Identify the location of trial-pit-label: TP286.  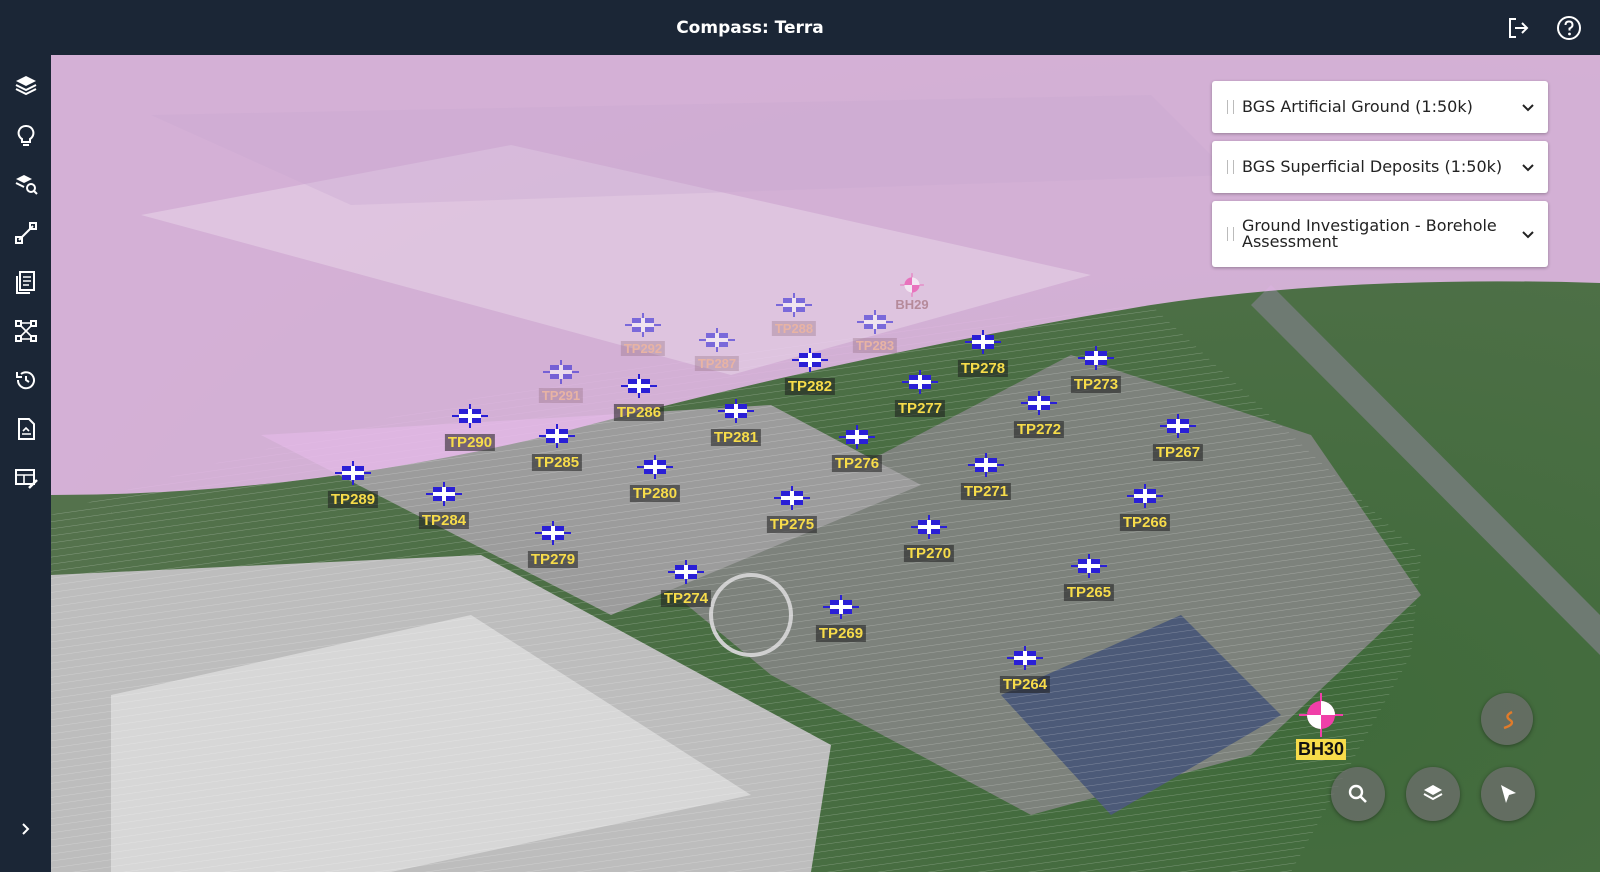
(639, 412).